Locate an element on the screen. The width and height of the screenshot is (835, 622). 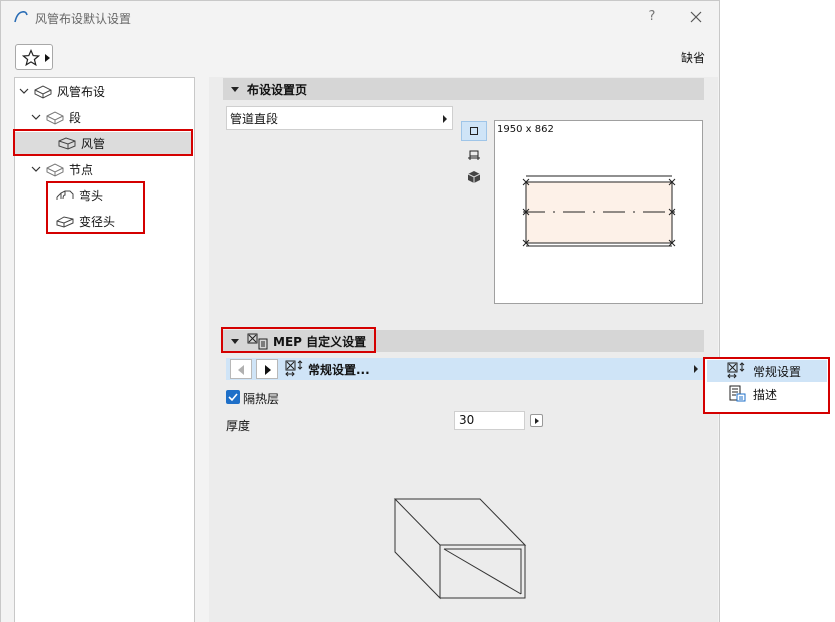
cube-3d-icon is located at coordinates (474, 177).